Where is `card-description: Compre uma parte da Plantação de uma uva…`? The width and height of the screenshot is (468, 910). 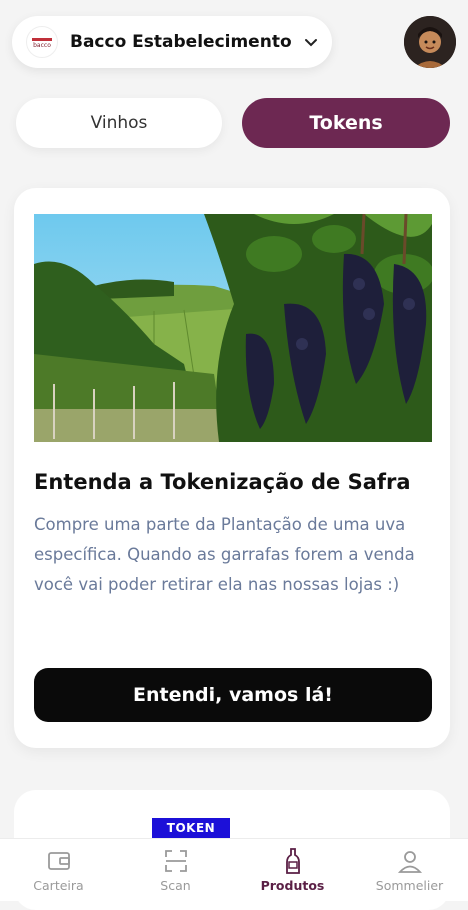
card-description: Compre uma parte da Plantação de uma uva… is located at coordinates (224, 554).